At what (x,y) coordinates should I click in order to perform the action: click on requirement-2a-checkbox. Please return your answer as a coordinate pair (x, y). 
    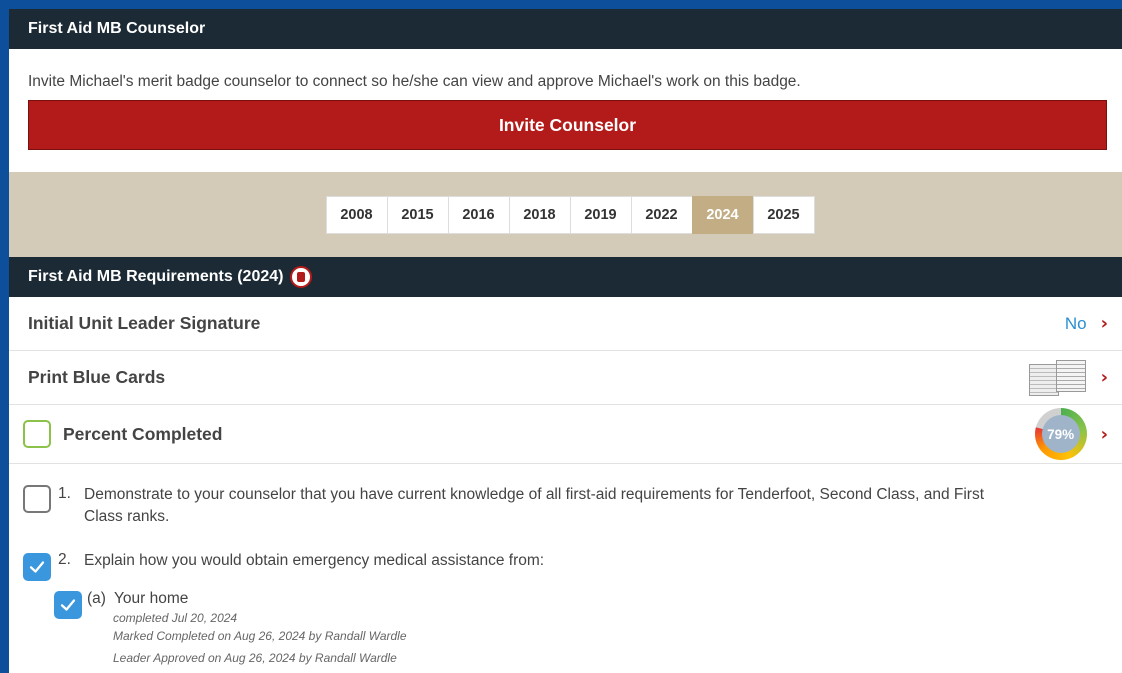
    Looking at the image, I should click on (68, 605).